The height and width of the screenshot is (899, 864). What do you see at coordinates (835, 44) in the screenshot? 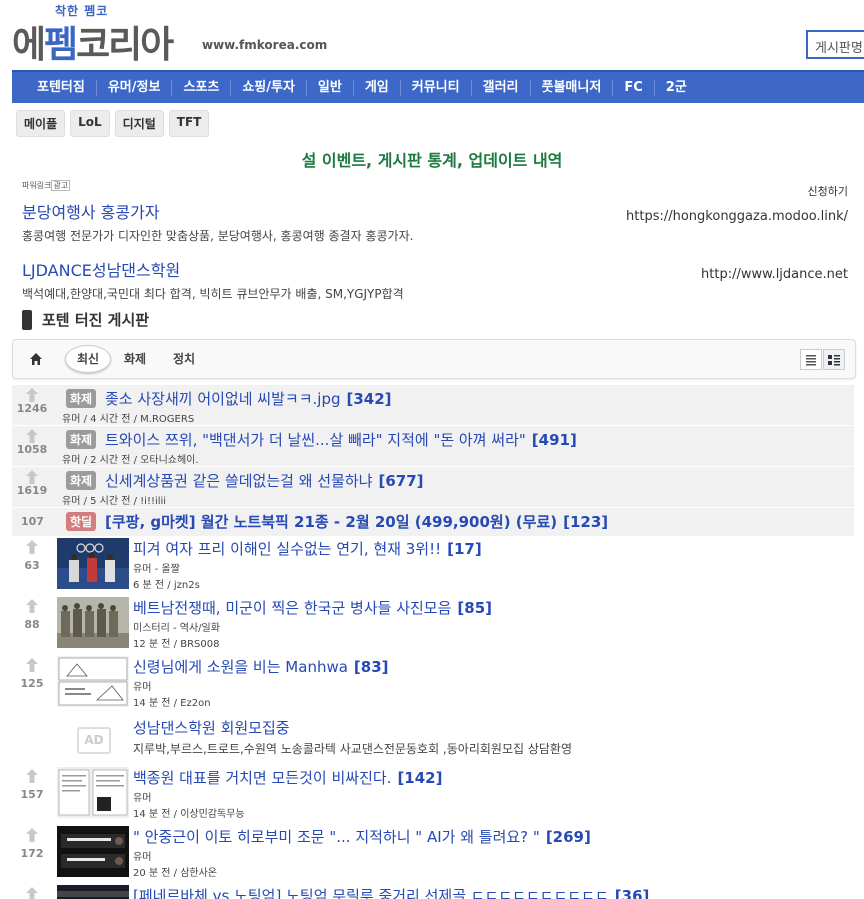
I see `board-search-input: 게시판명` at bounding box center [835, 44].